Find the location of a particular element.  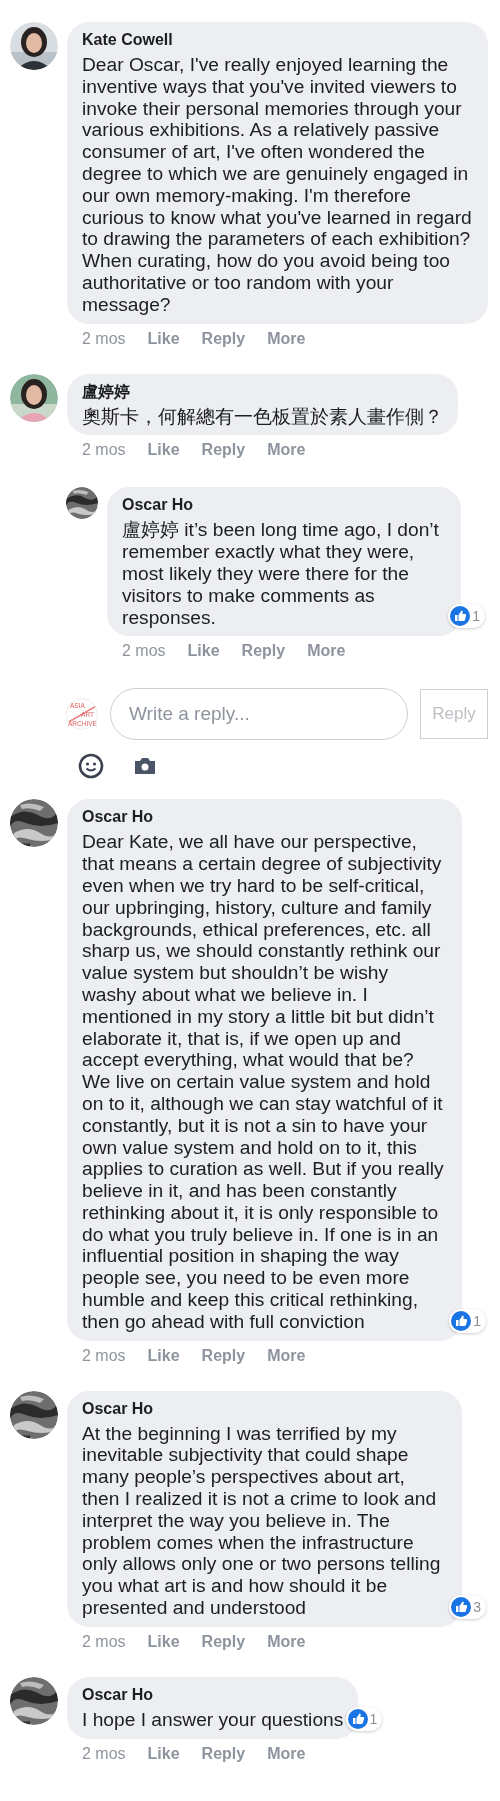

comment-text: I hope I answer your questions is located at coordinates (213, 1719).